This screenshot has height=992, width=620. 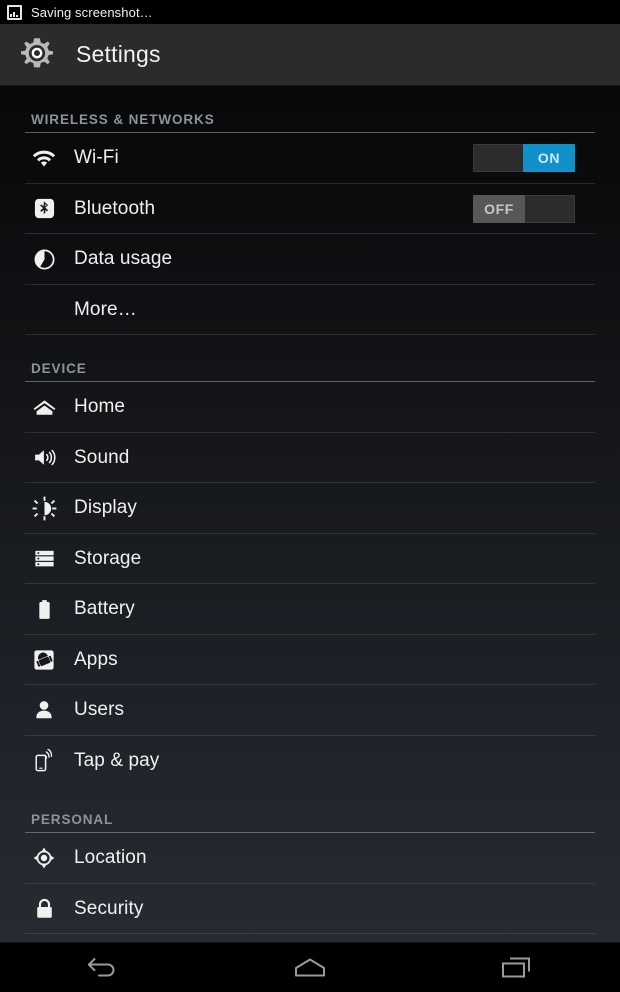 I want to click on settings-row-location: Location, so click(x=310, y=858).